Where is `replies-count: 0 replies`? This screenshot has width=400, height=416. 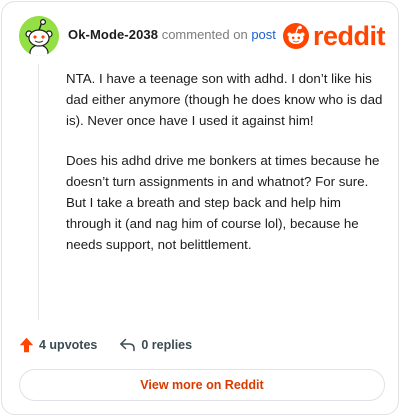 replies-count: 0 replies is located at coordinates (167, 345).